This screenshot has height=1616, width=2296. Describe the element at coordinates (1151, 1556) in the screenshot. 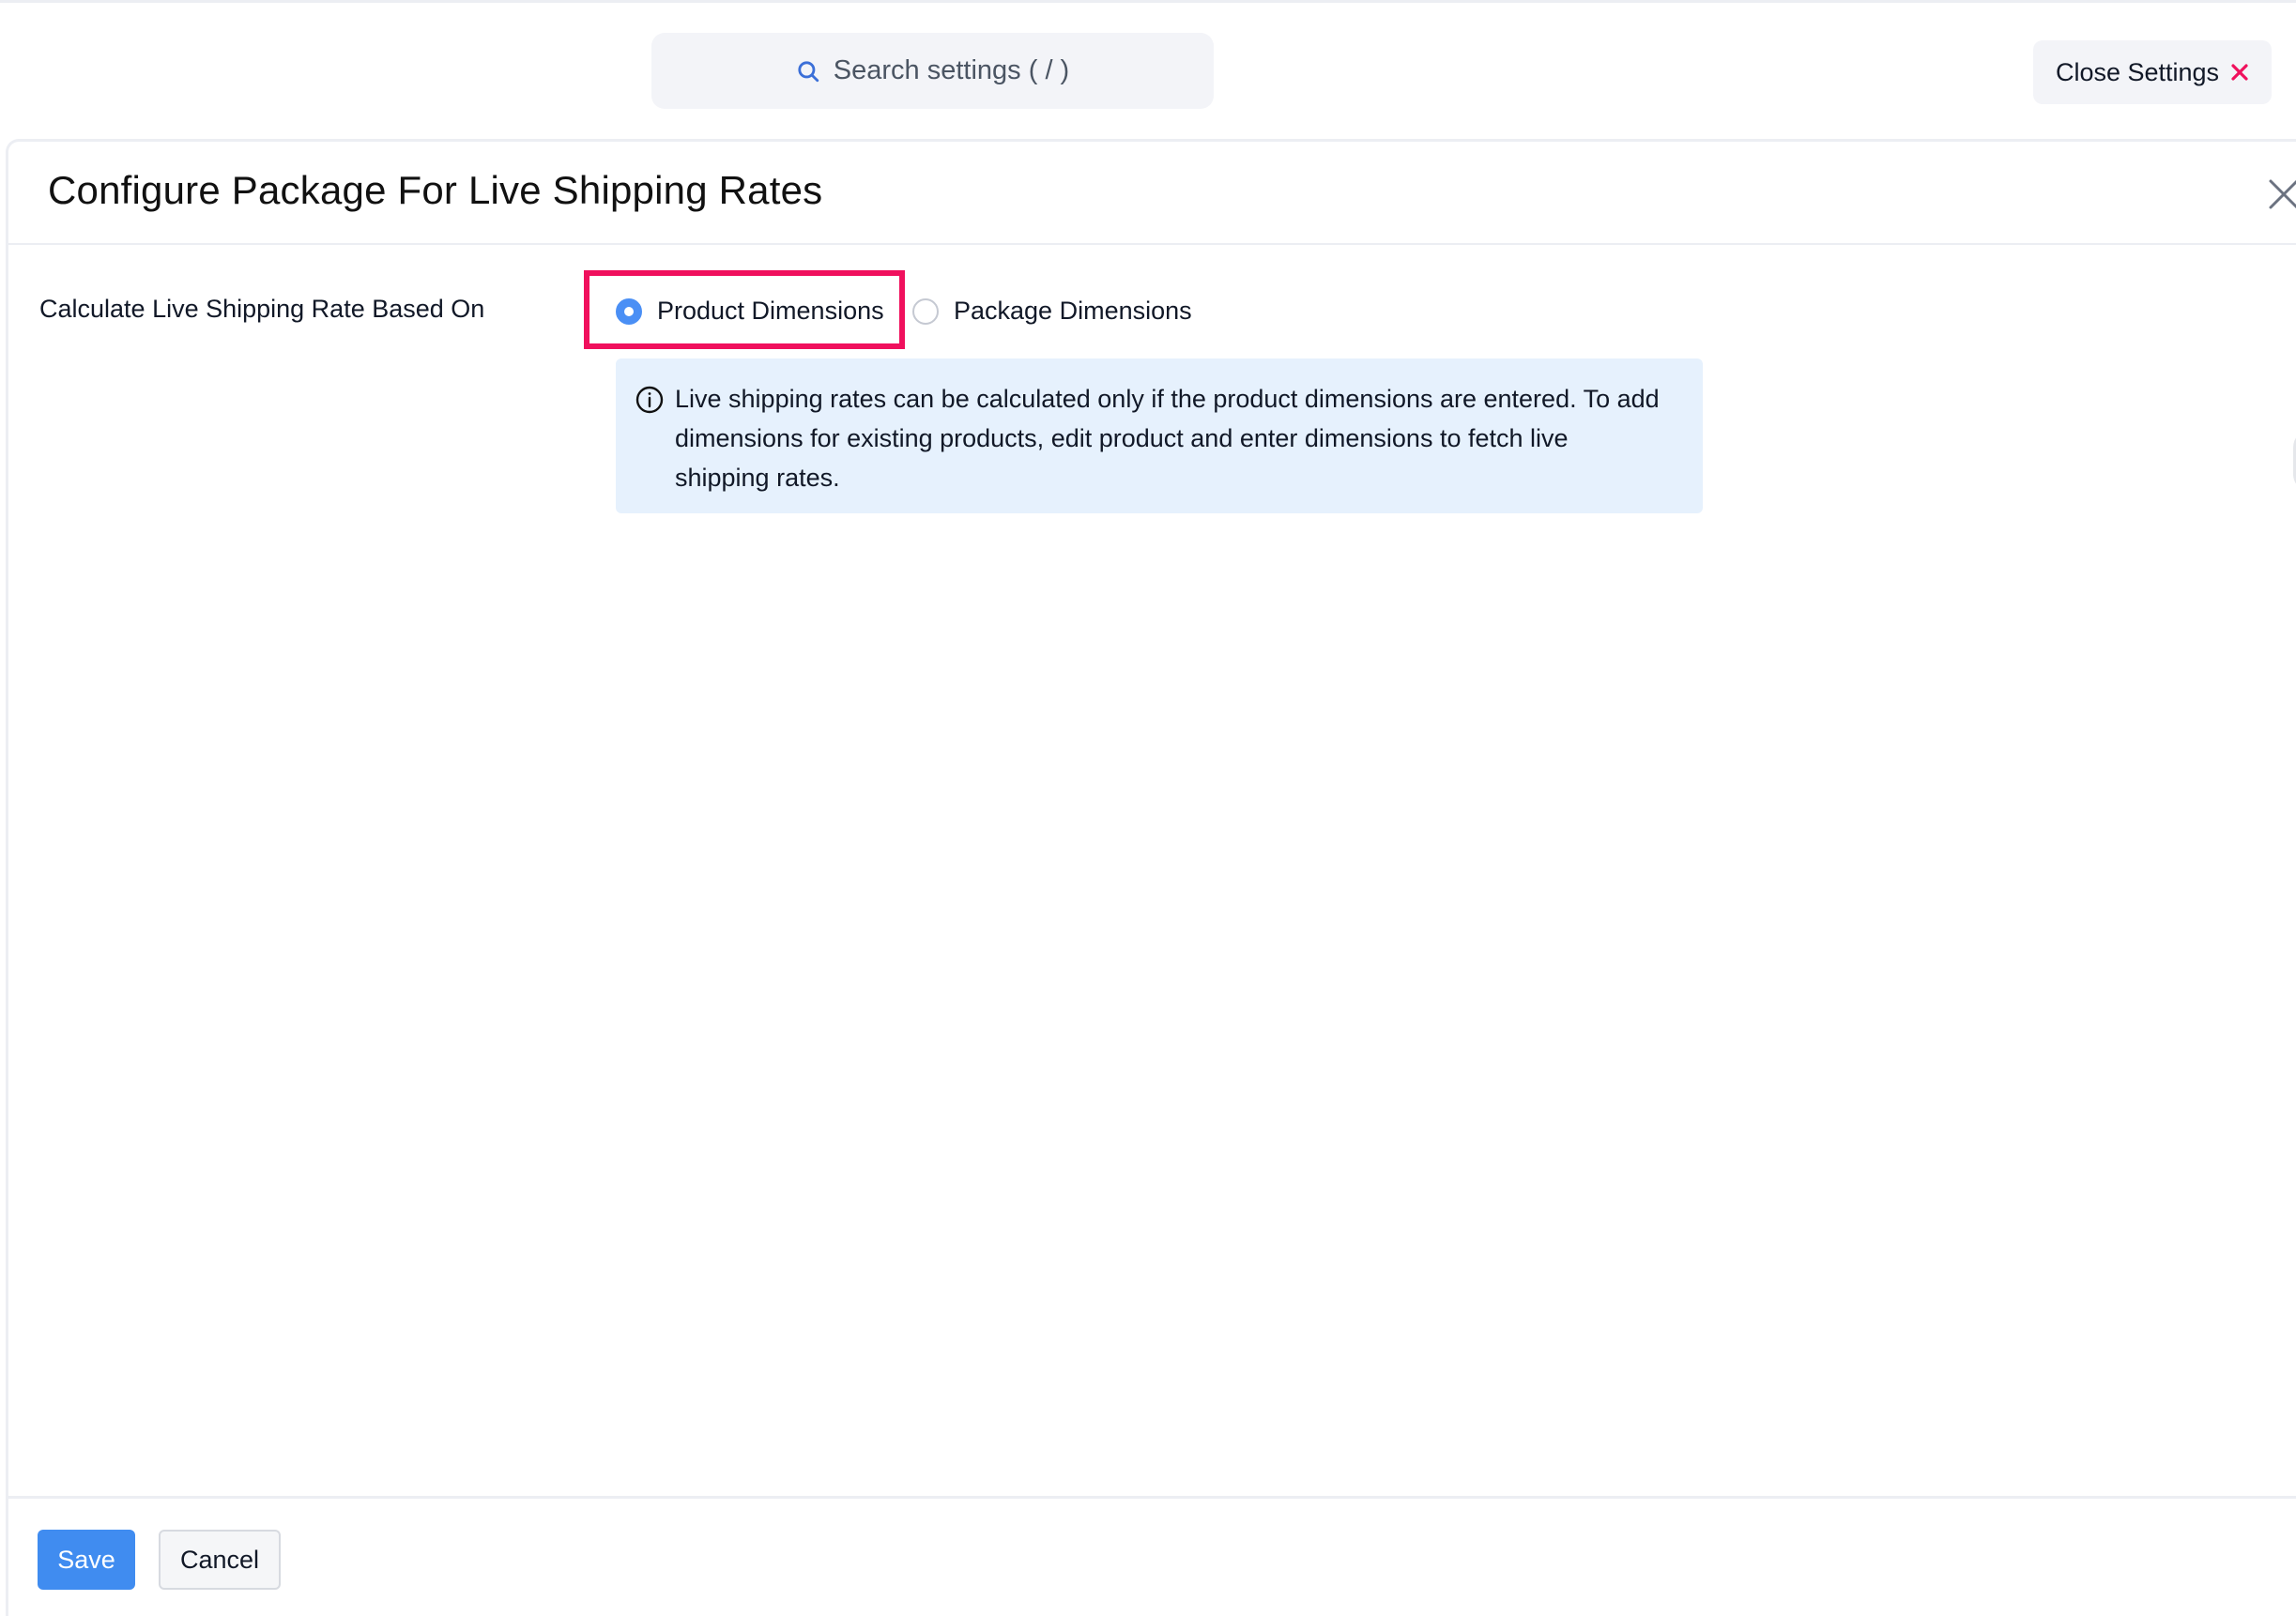

I see `panel-footer: Save Cancel` at that location.